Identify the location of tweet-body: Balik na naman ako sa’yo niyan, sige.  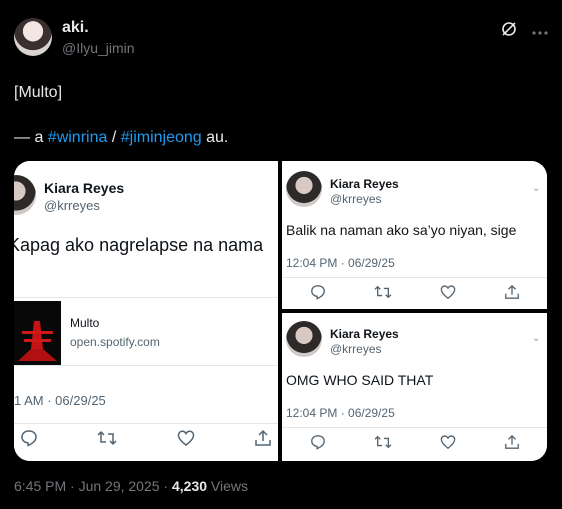
(401, 230).